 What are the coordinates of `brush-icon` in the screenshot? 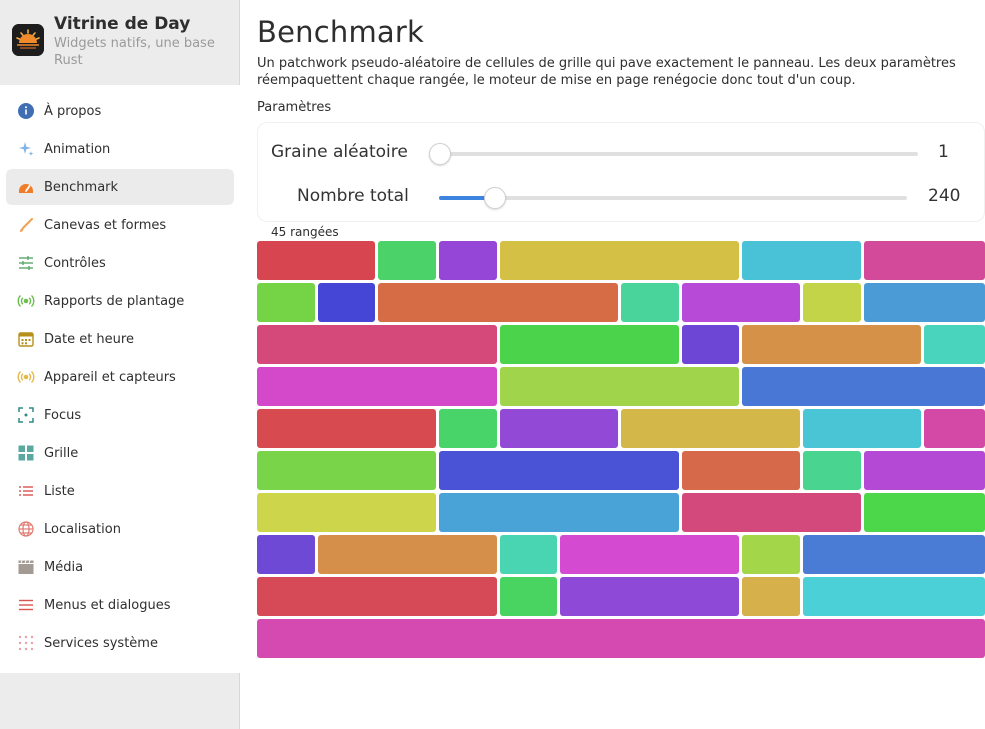 It's located at (26, 225).